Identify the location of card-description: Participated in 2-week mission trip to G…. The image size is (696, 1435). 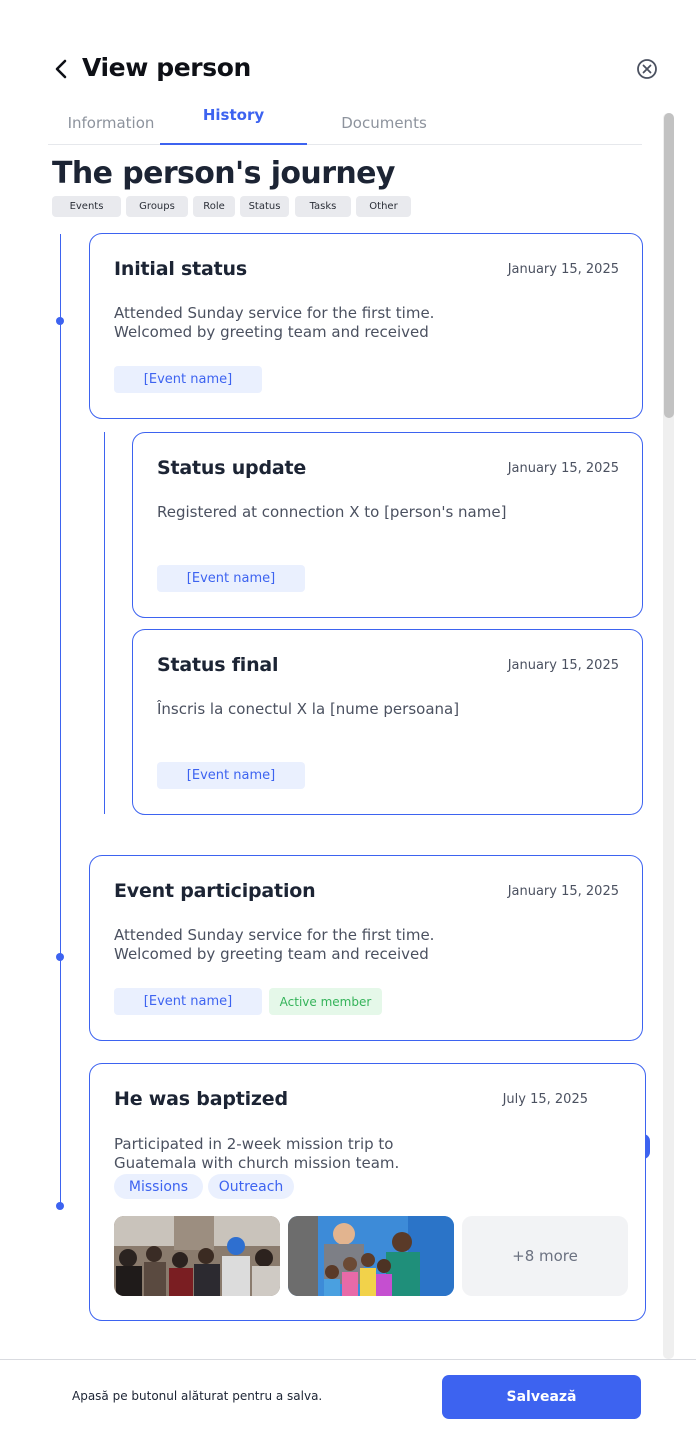
(257, 1153).